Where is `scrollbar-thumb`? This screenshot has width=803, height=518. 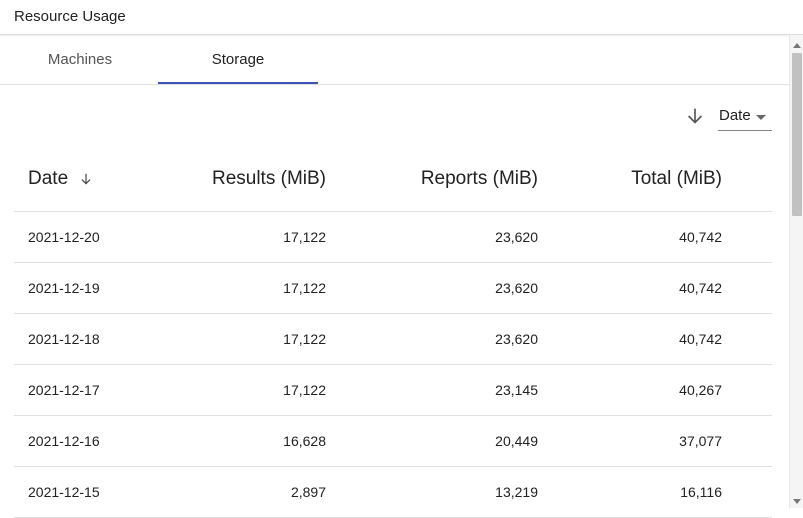 scrollbar-thumb is located at coordinates (797, 134).